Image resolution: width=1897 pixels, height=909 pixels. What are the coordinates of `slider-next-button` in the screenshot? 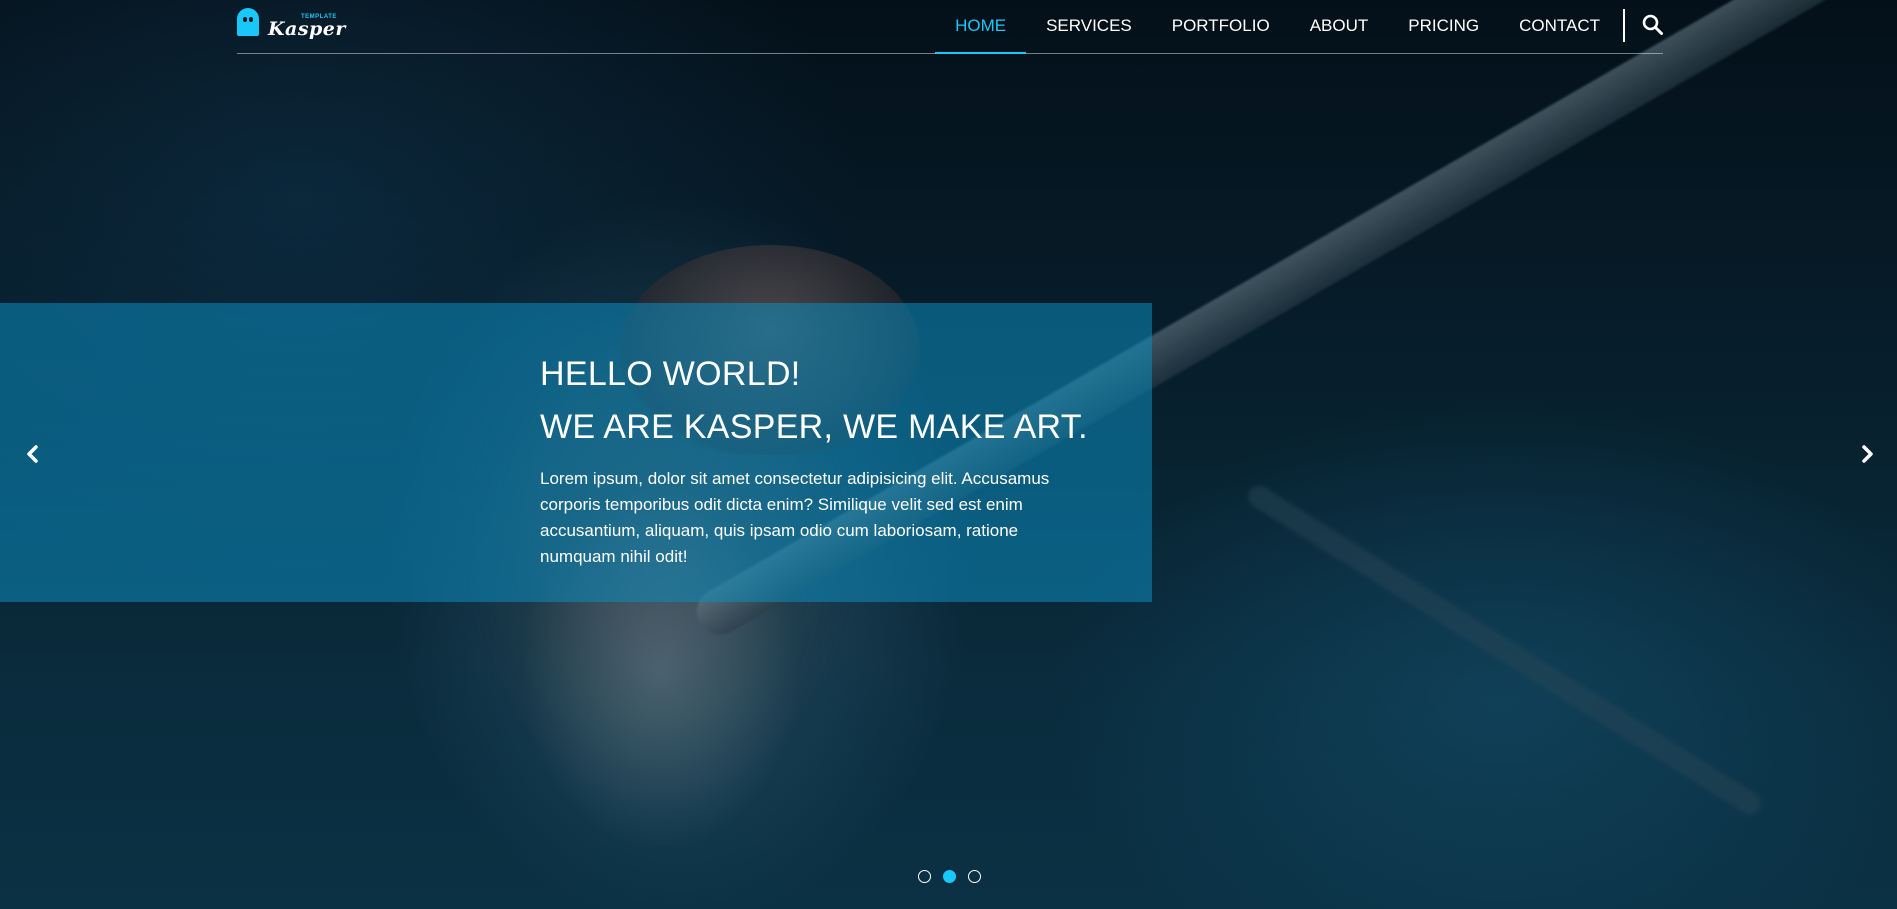 It's located at (1867, 454).